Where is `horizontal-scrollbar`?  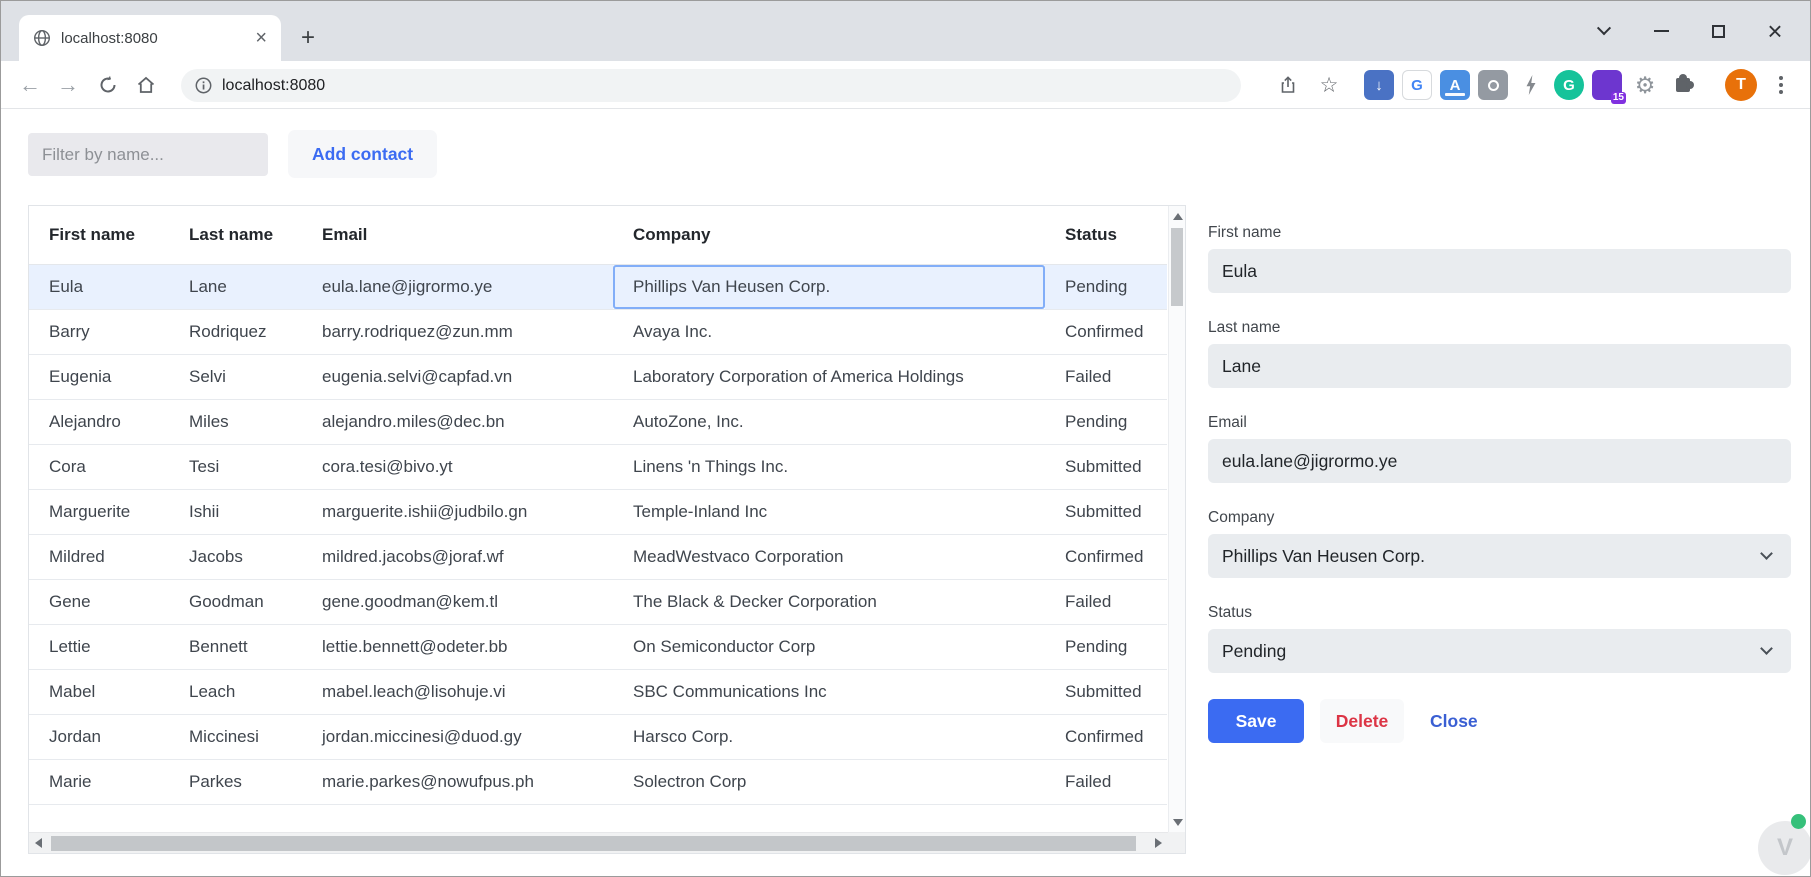 horizontal-scrollbar is located at coordinates (598, 842).